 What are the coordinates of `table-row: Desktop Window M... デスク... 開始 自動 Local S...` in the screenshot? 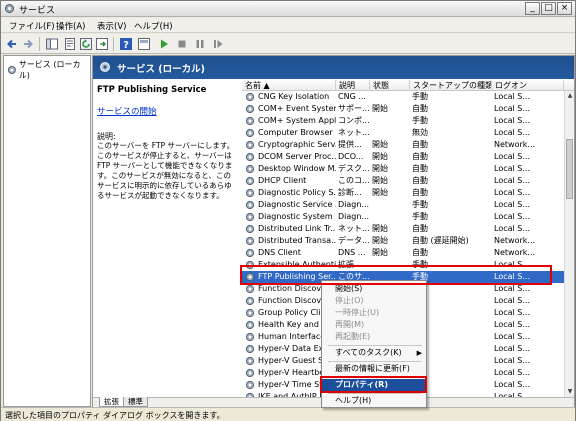 It's located at (403, 169).